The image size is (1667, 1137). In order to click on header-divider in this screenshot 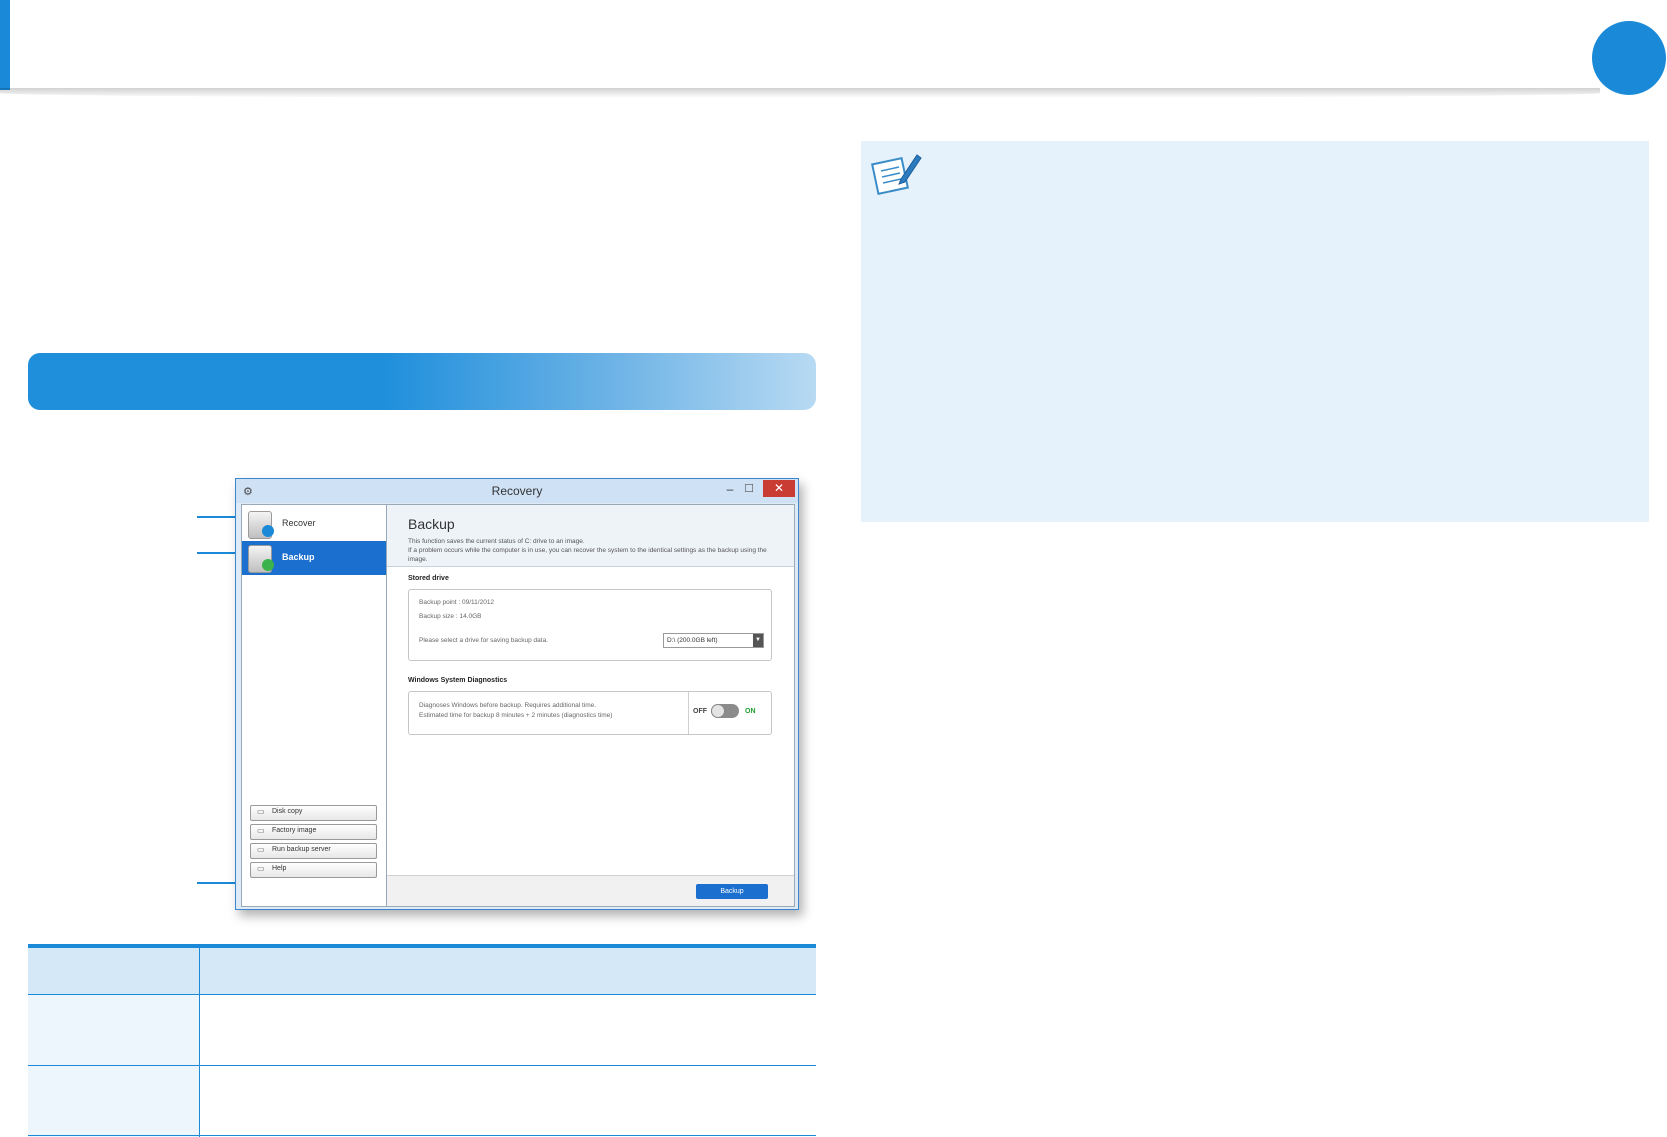, I will do `click(800, 93)`.